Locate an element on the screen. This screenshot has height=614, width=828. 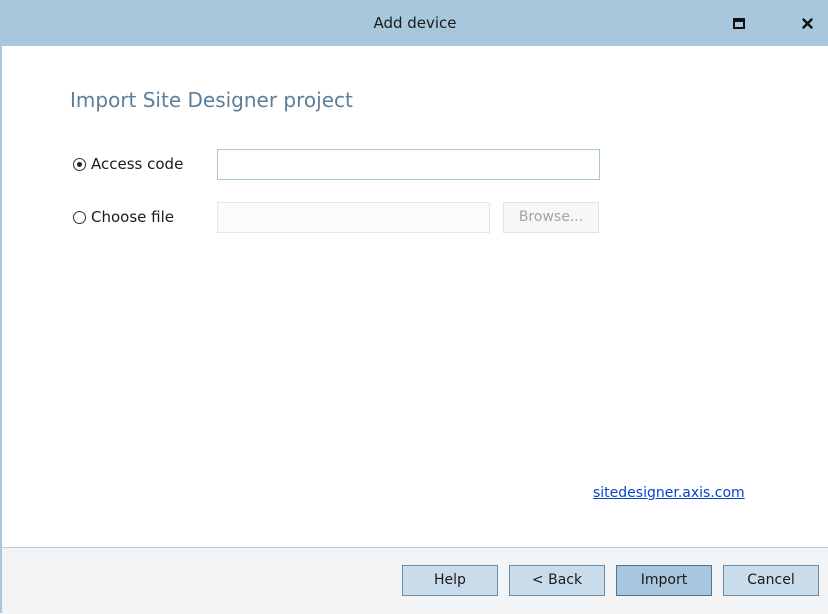
back-button: < Back is located at coordinates (557, 580).